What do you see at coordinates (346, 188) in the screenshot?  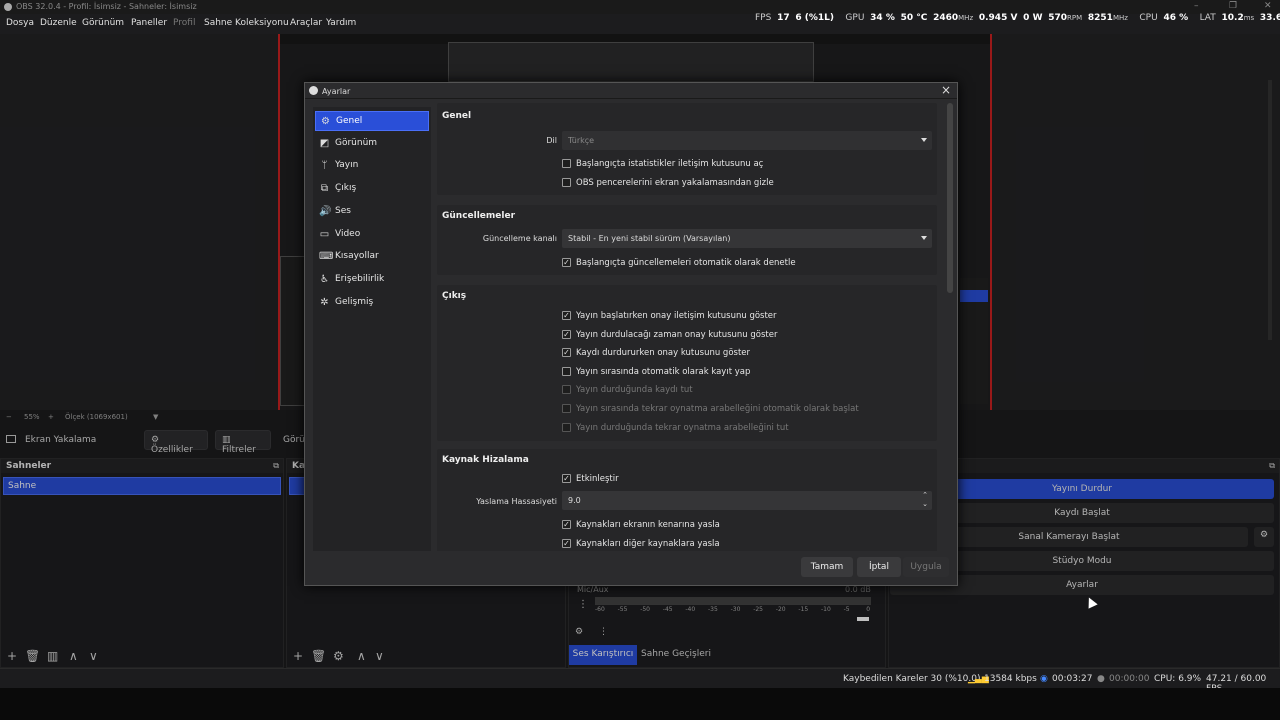 I see `sidebar-item-label: Çıkış` at bounding box center [346, 188].